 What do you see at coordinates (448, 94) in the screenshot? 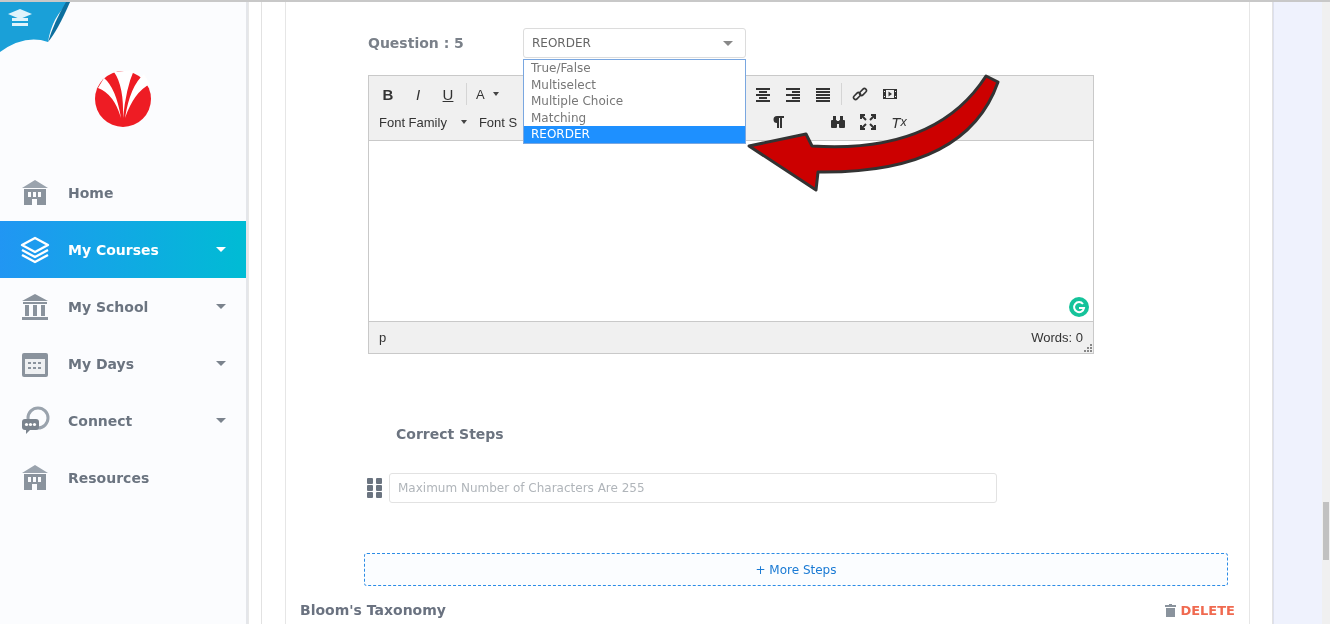
I see `underline-button: U` at bounding box center [448, 94].